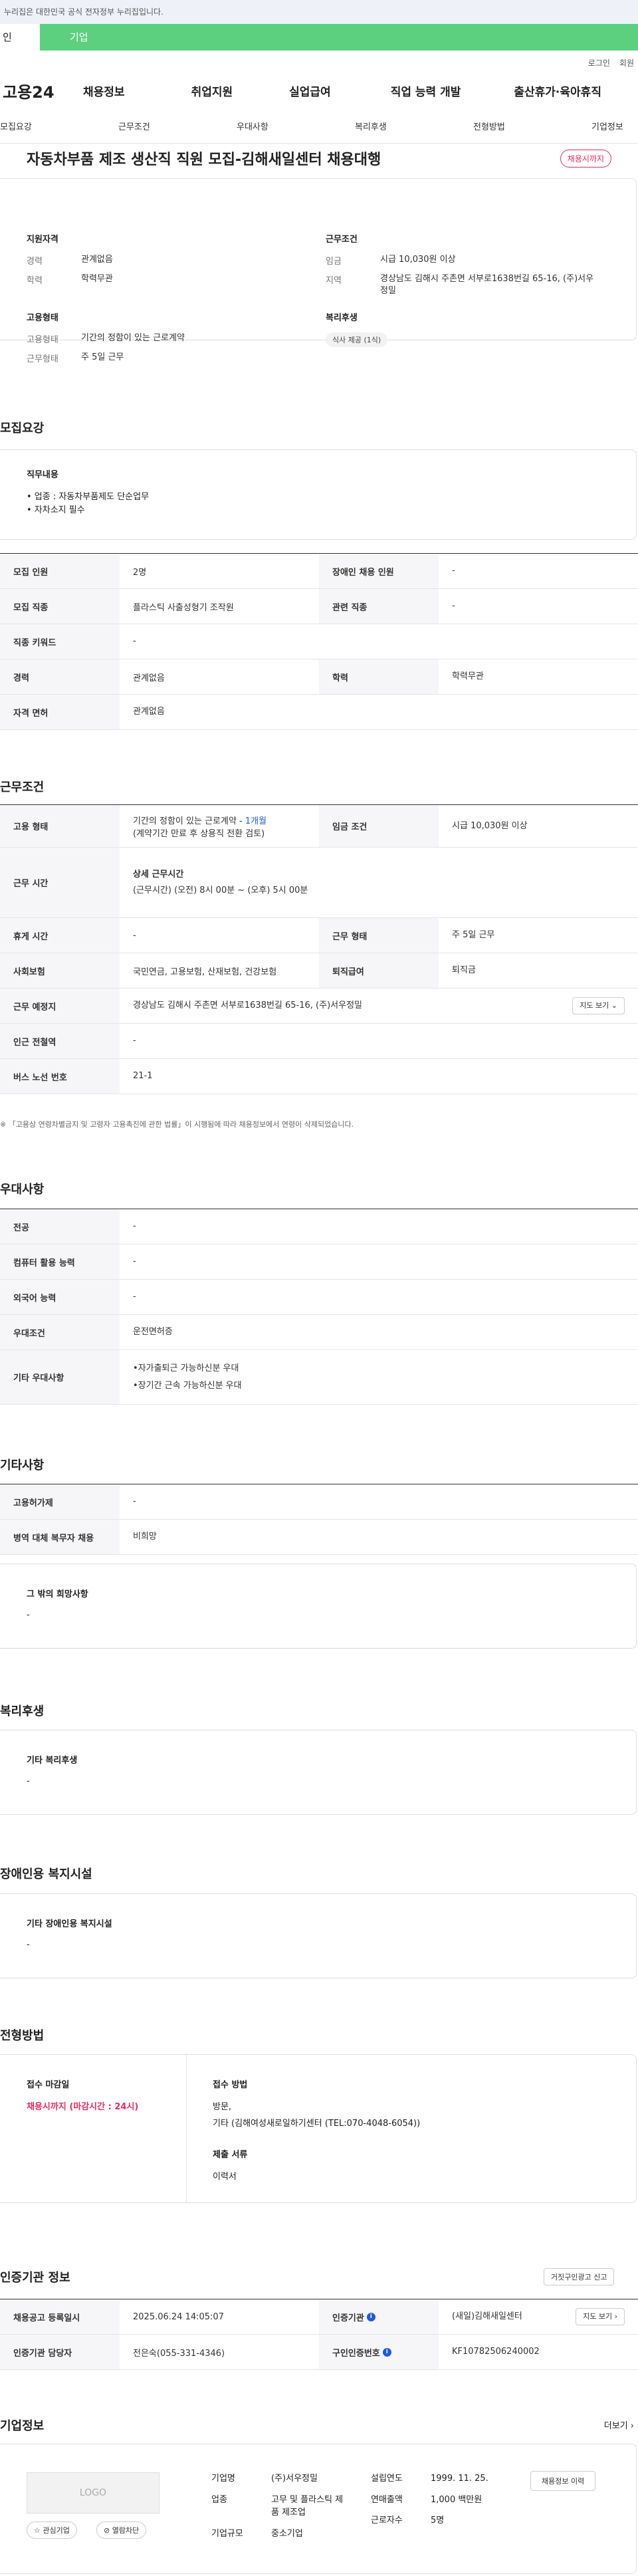 The width and height of the screenshot is (638, 2576). I want to click on label: 고용형태, so click(42, 340).